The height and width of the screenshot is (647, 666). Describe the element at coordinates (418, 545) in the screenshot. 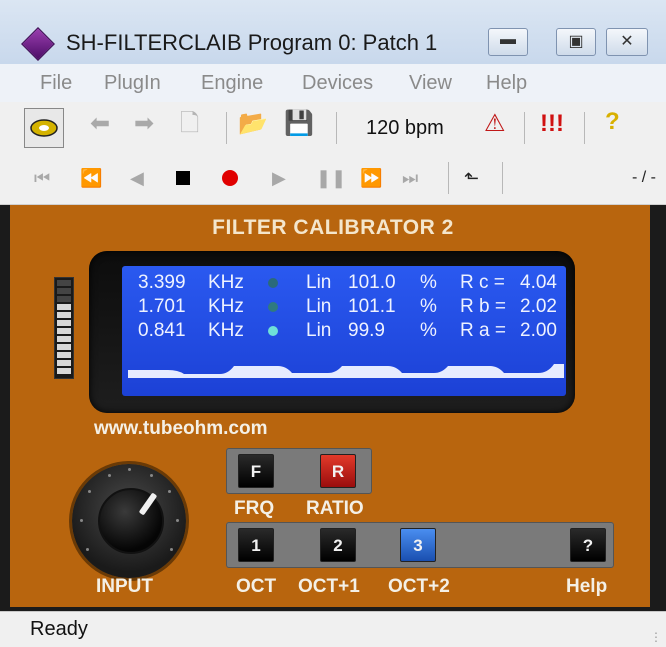

I see `oct-plus-2-button: 3` at that location.